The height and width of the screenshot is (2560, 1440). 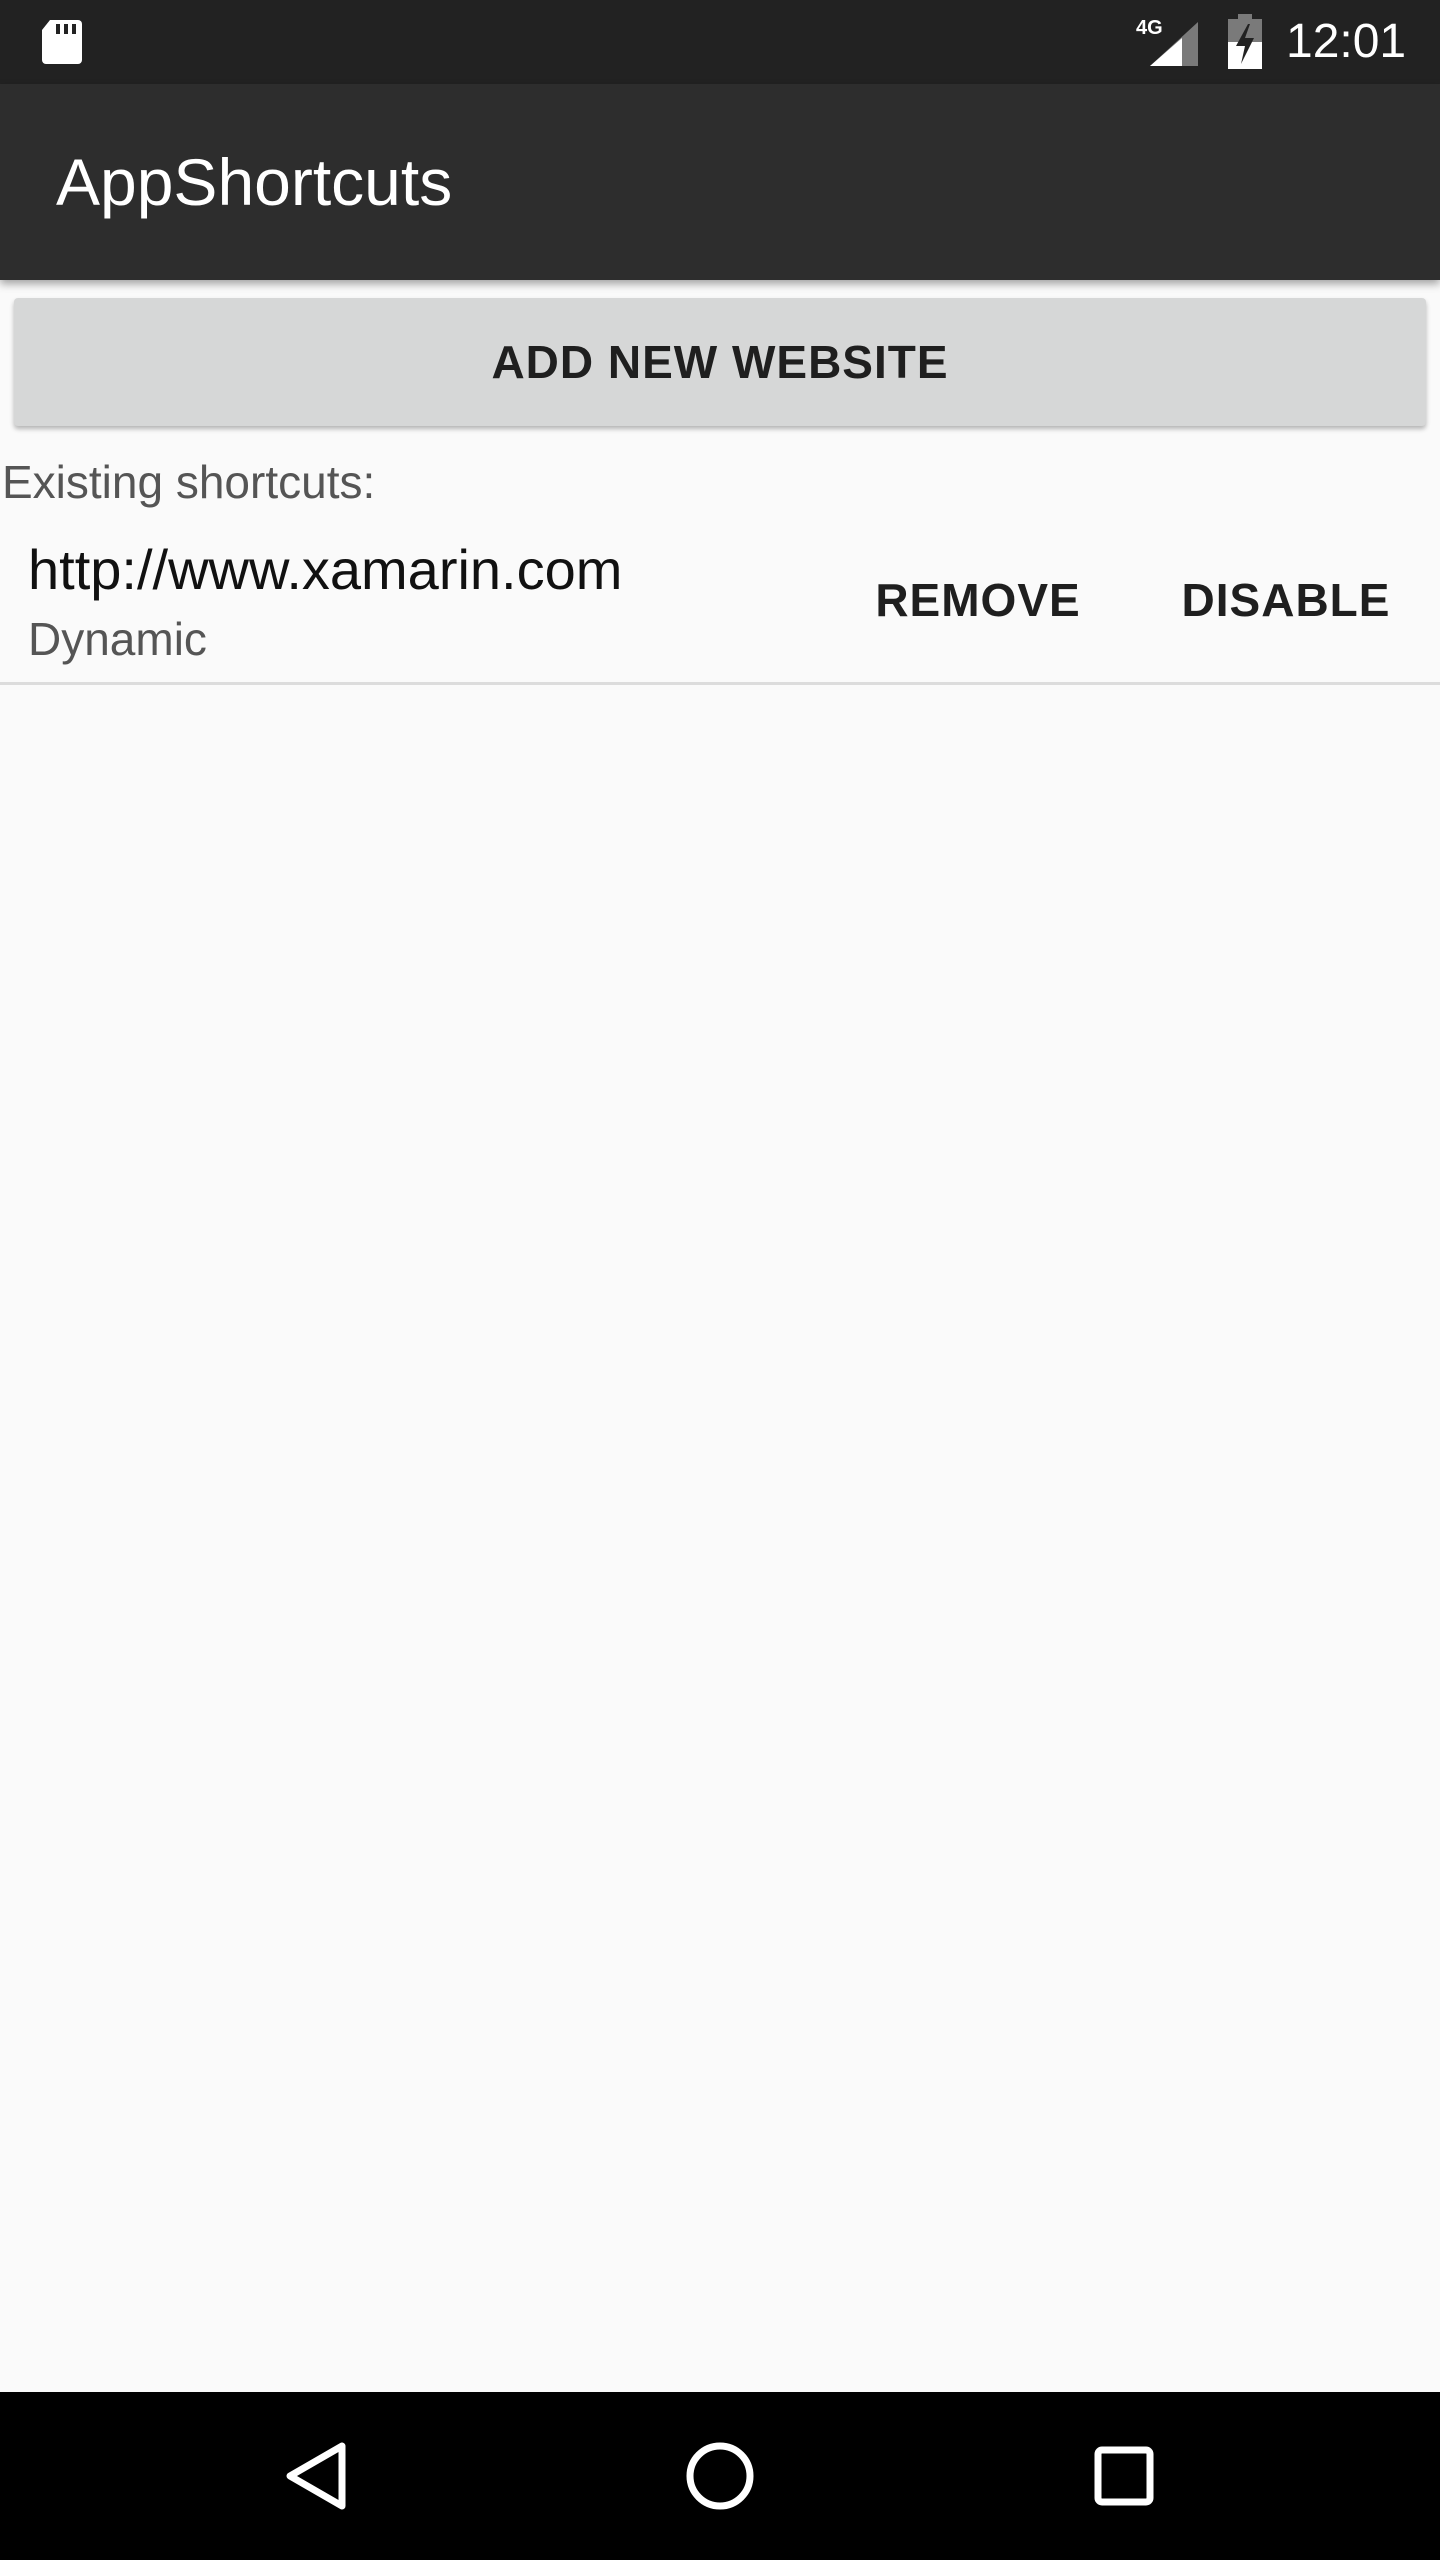 I want to click on network-type-label: 4G, so click(x=1149, y=28).